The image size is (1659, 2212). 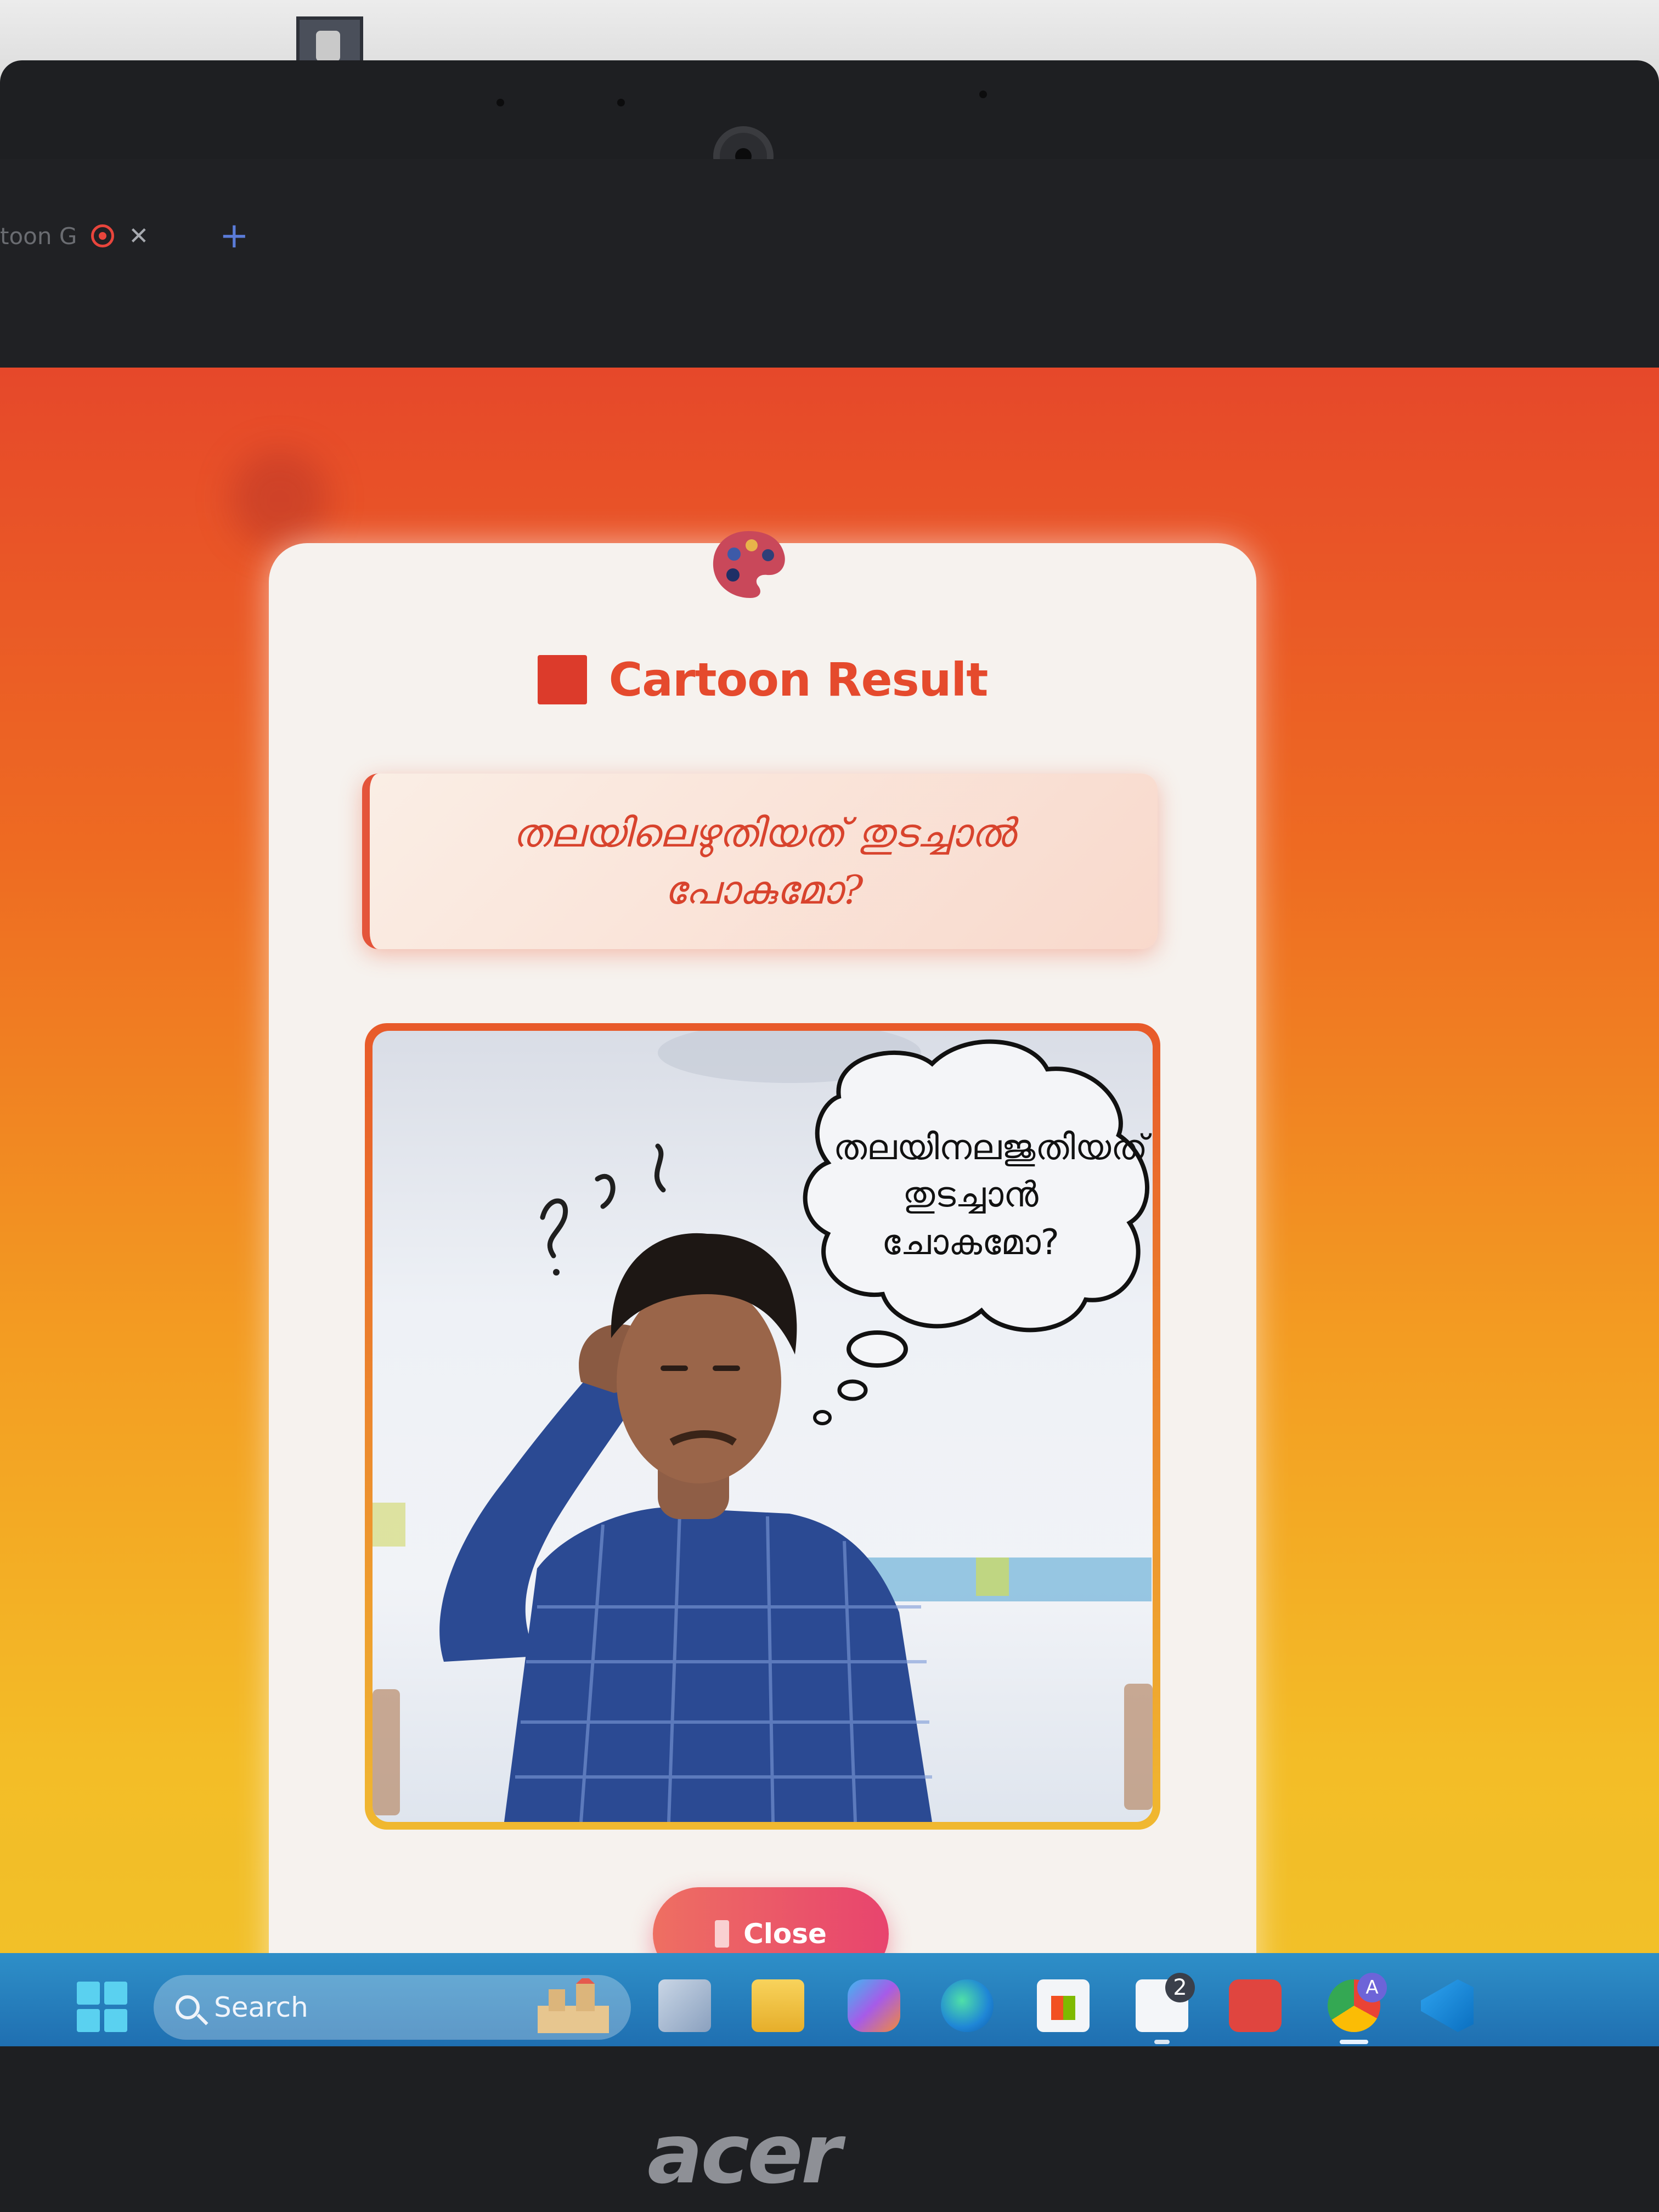 What do you see at coordinates (723, 1934) in the screenshot?
I see `close-button-icon` at bounding box center [723, 1934].